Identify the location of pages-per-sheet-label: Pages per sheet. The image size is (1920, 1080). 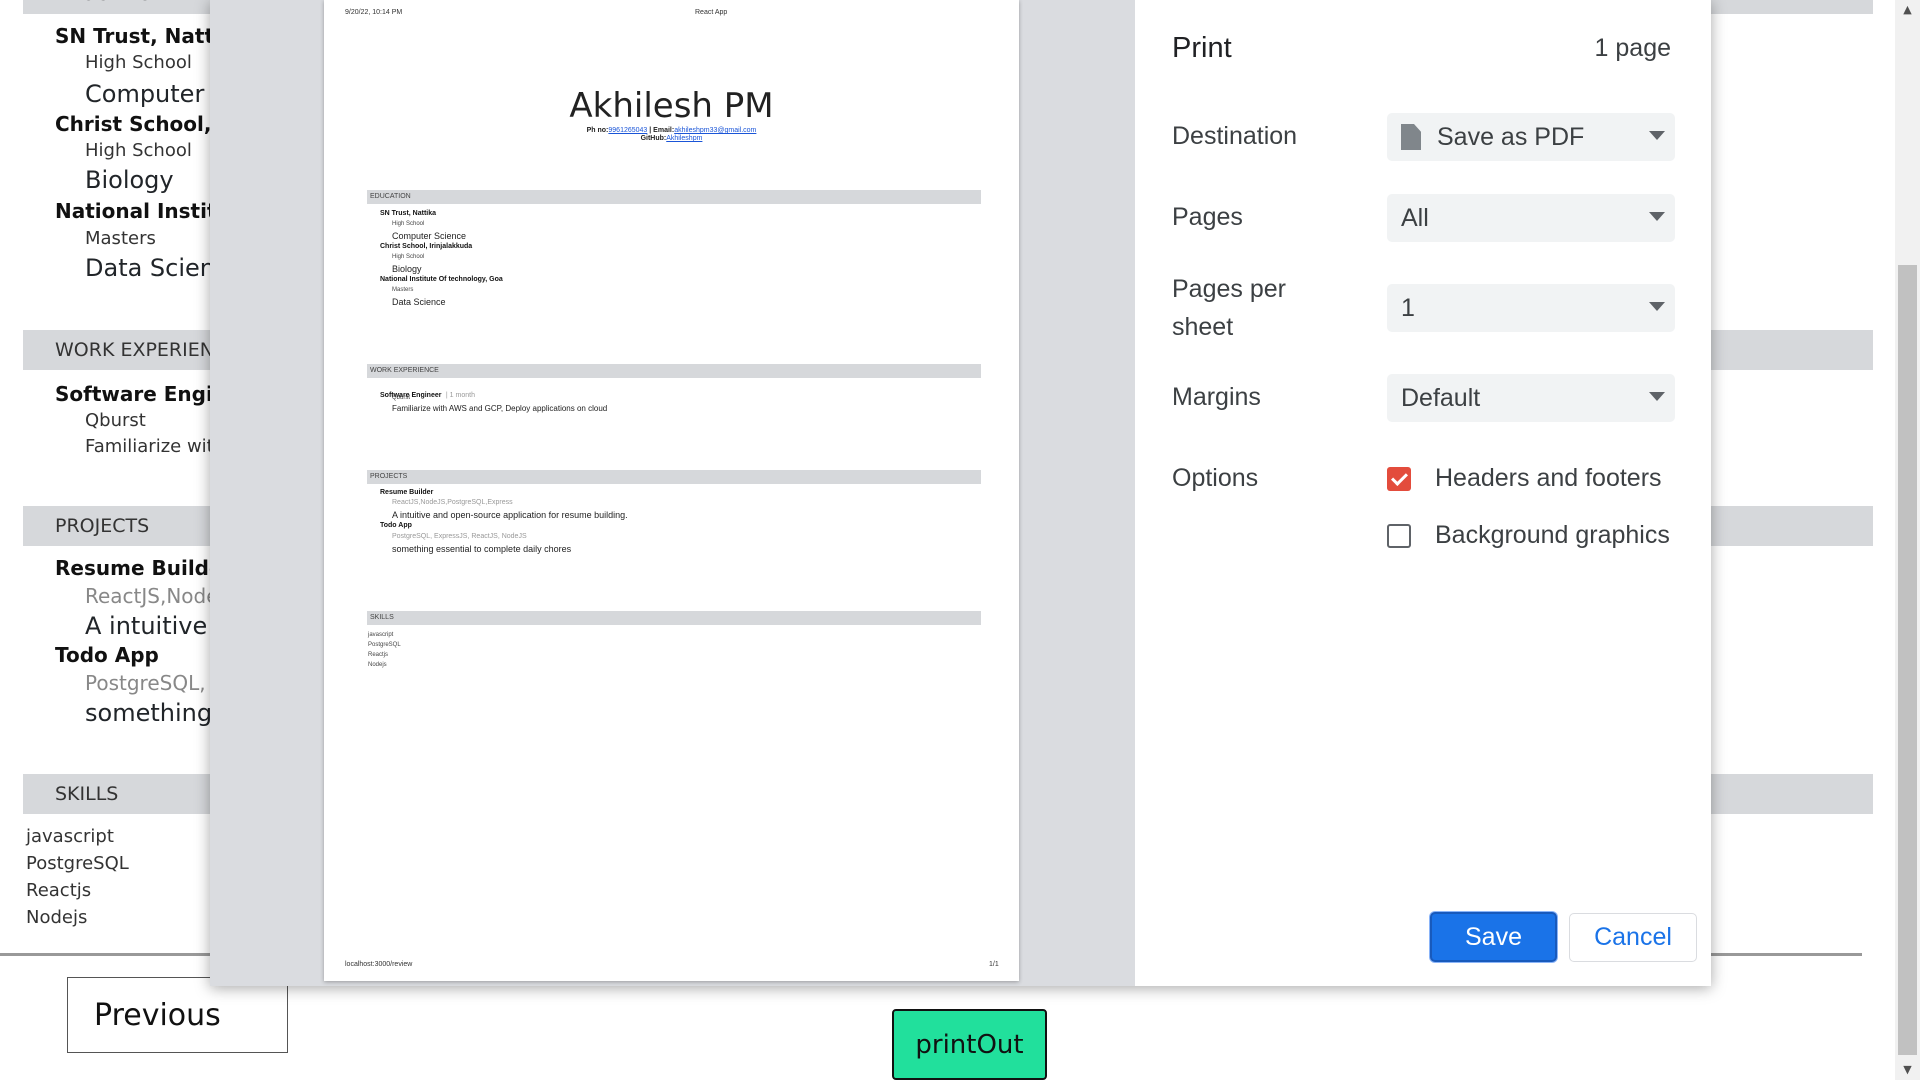
(1229, 308).